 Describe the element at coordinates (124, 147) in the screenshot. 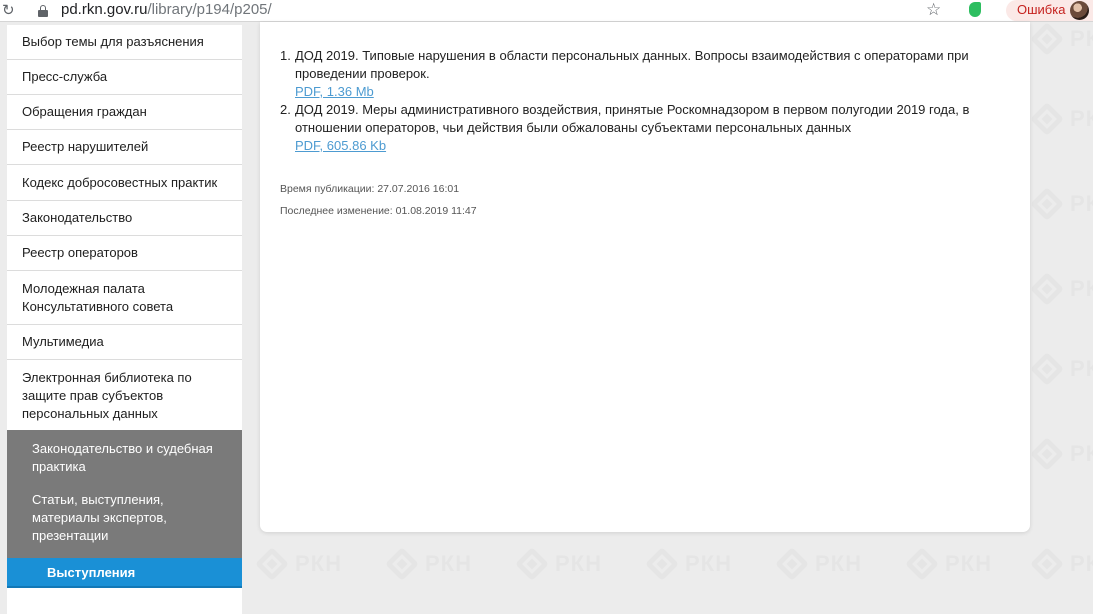

I see `sidebar-item-violators-registry: Реестр нарушителей` at that location.